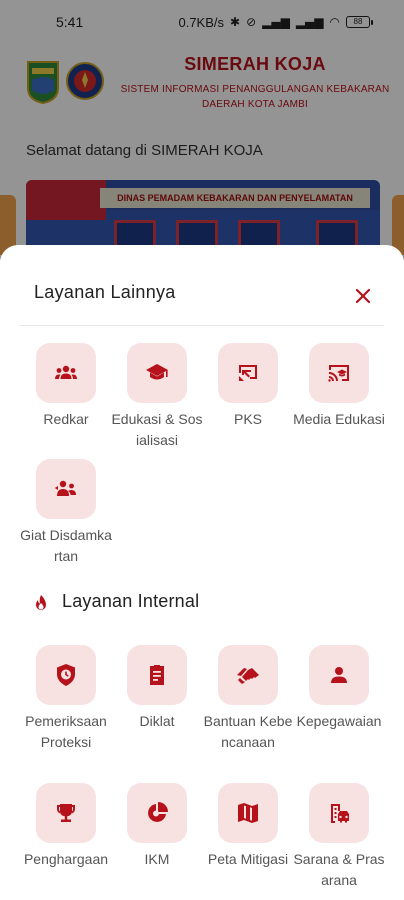 The width and height of the screenshot is (404, 900). I want to click on clipboard-icon, so click(157, 675).